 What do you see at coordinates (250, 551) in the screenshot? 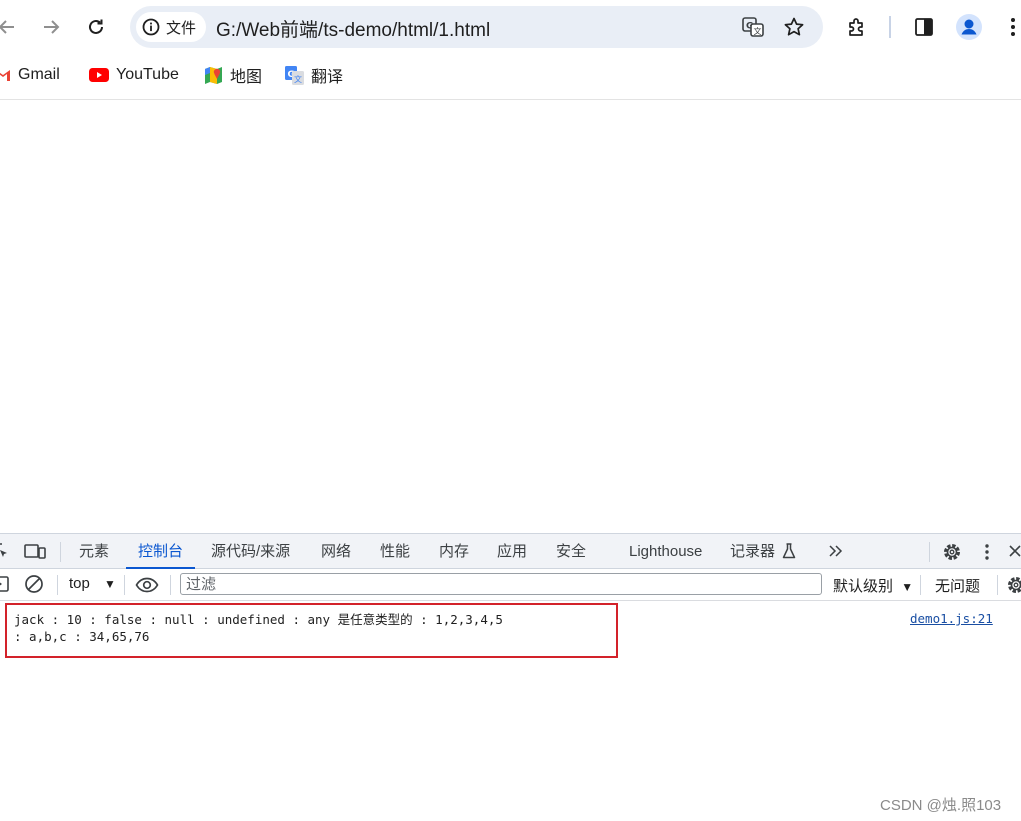
I see `tab-sources: 源代码/来源` at bounding box center [250, 551].